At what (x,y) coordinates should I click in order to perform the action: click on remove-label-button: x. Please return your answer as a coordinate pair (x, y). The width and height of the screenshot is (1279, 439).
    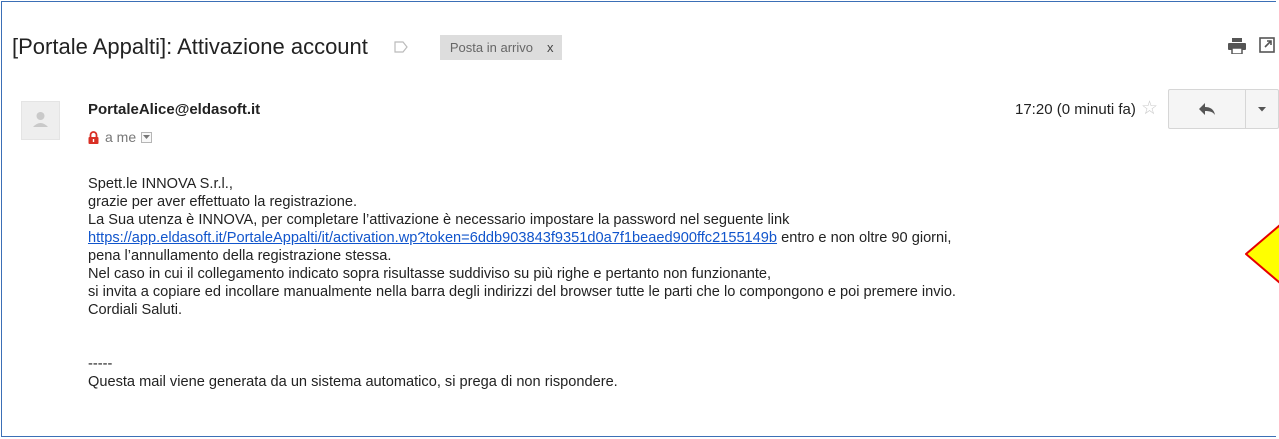
    Looking at the image, I should click on (550, 47).